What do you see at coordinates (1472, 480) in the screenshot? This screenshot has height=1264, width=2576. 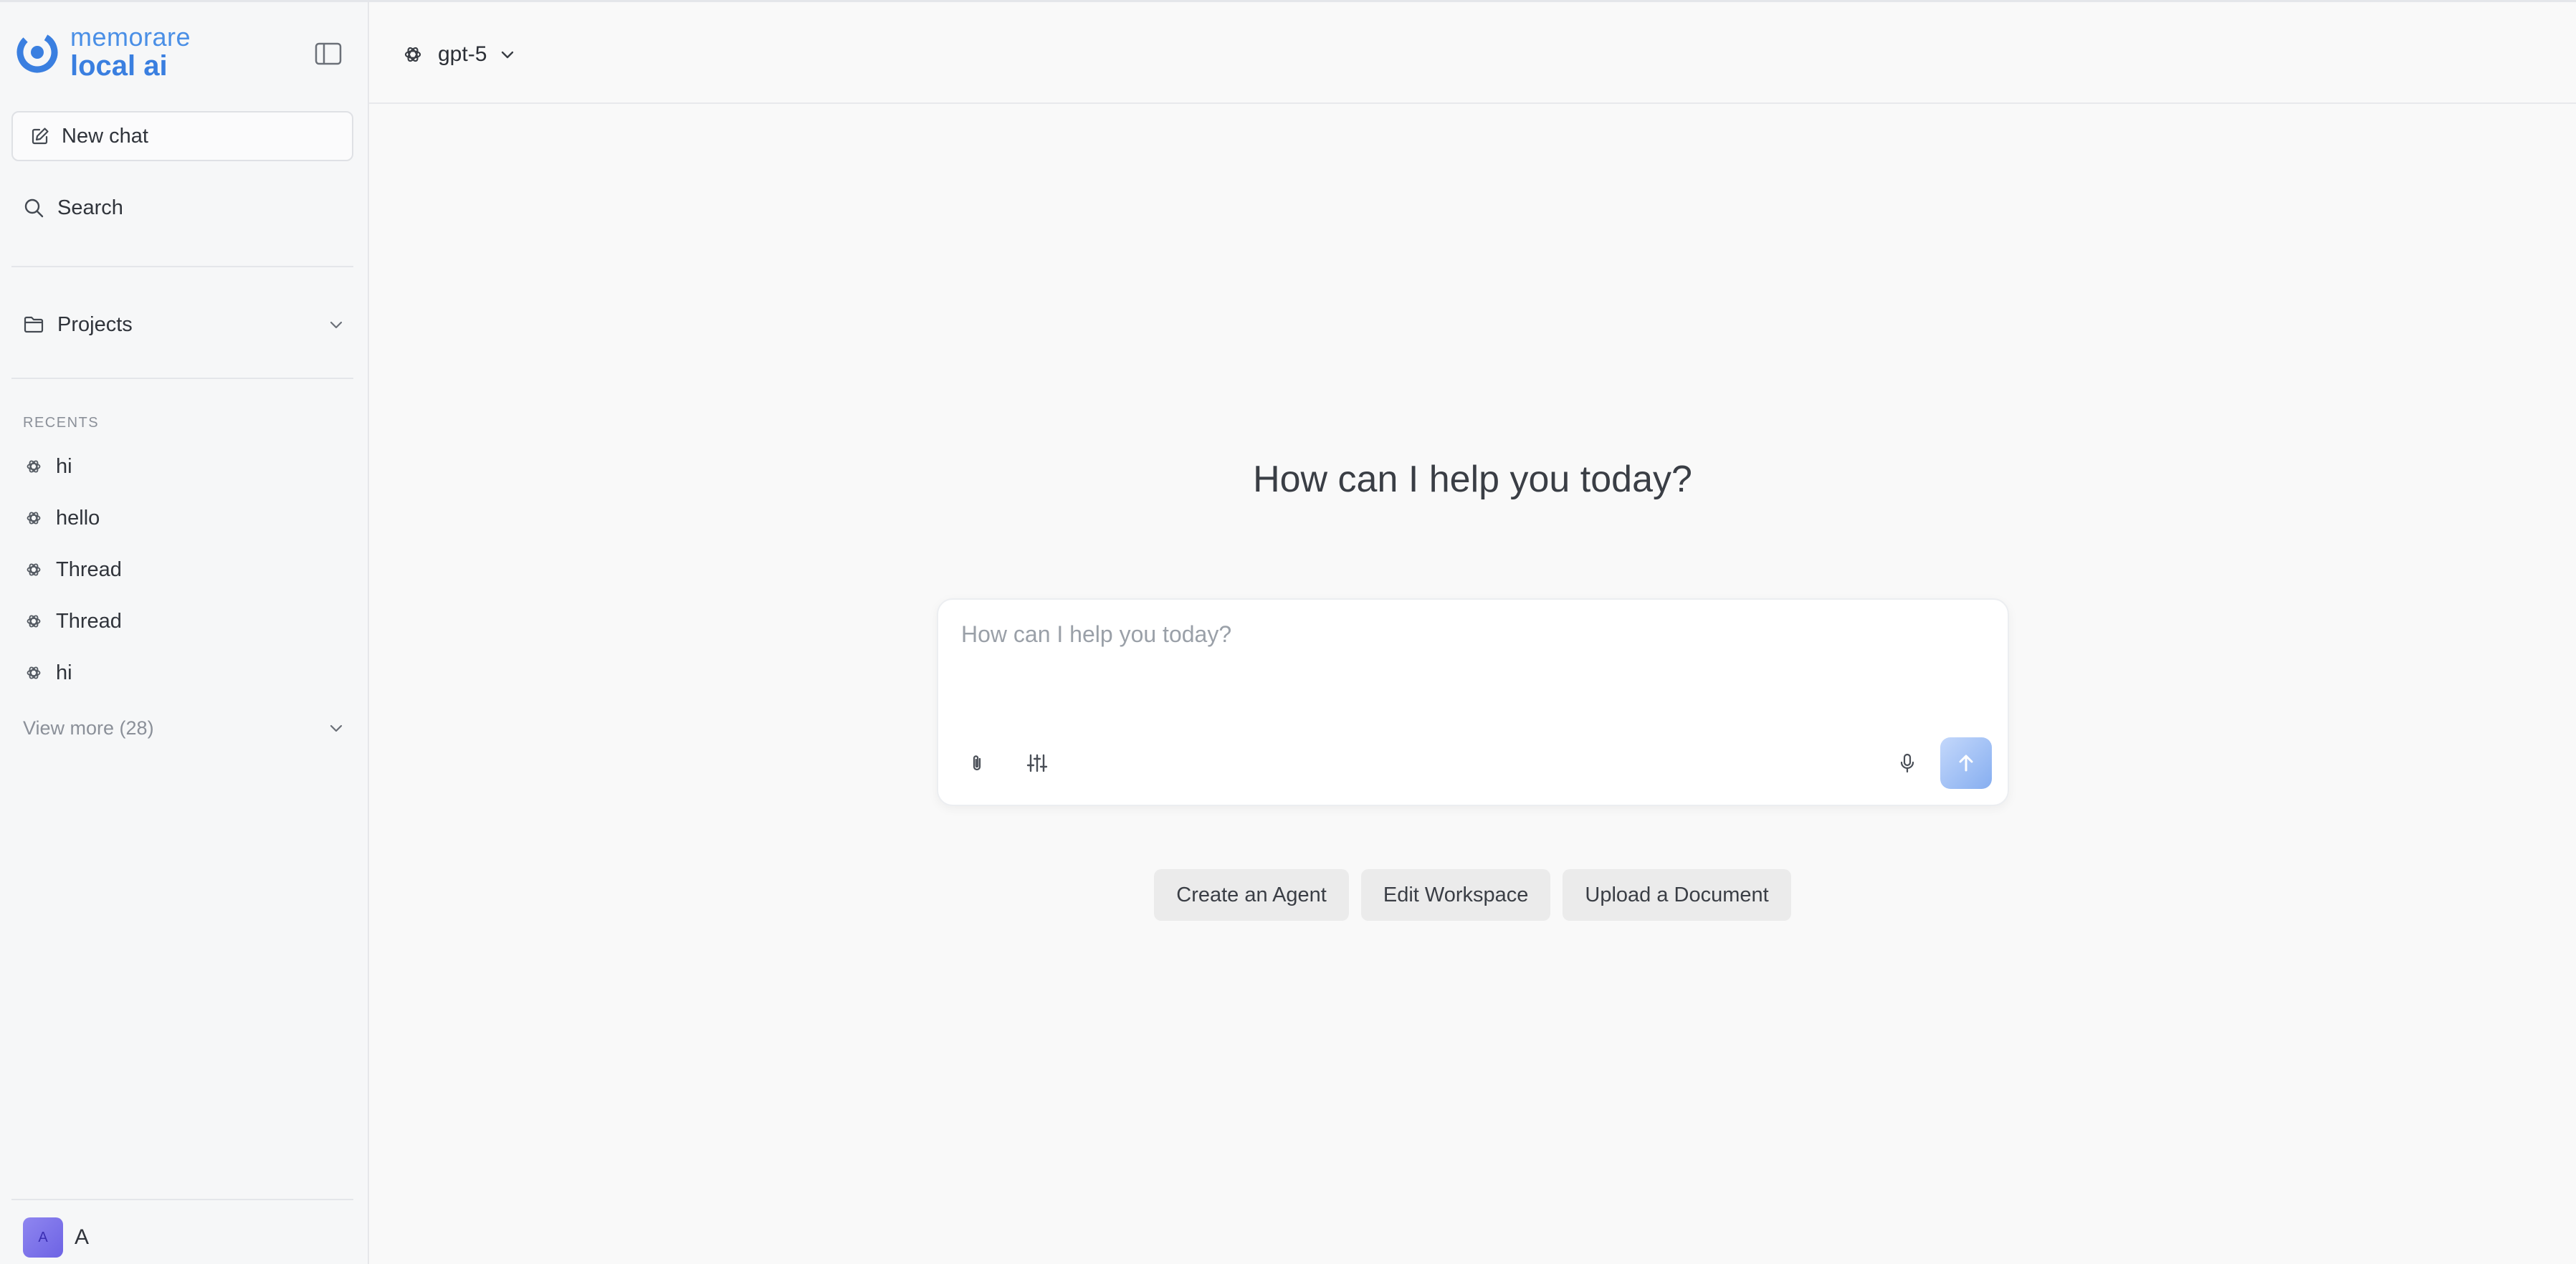 I see `page-title: How can I help you today?` at bounding box center [1472, 480].